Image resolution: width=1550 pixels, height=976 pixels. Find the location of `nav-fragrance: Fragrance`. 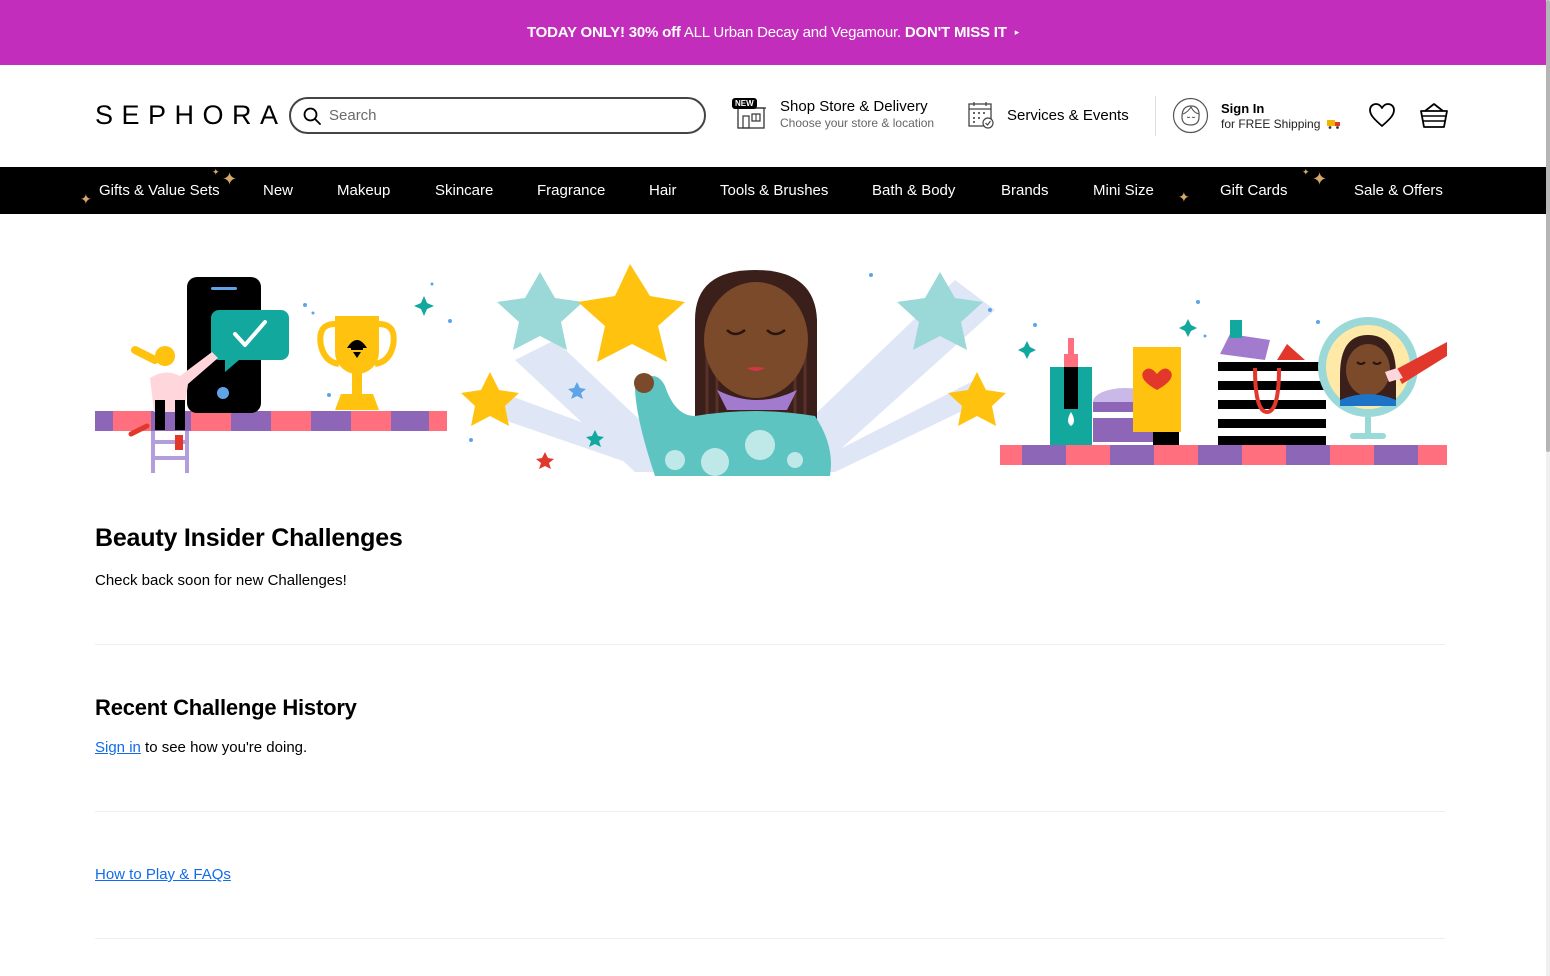

nav-fragrance: Fragrance is located at coordinates (571, 190).